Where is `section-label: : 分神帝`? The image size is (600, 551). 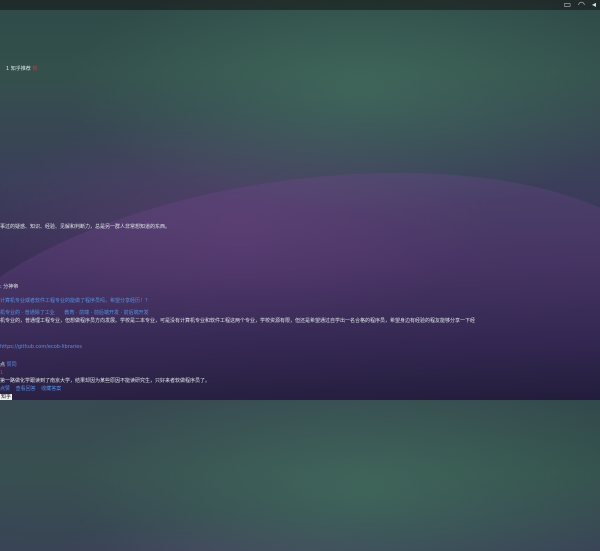
section-label: : 分神帝 is located at coordinates (9, 287).